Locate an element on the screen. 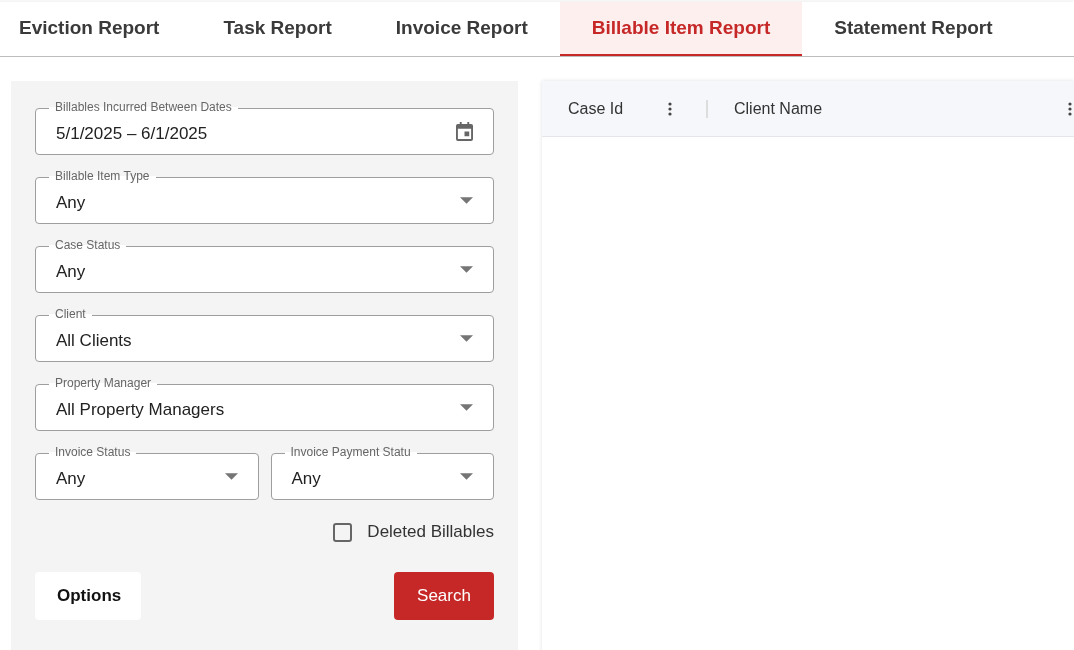  checkbox-label: Deleted Billables is located at coordinates (430, 532).